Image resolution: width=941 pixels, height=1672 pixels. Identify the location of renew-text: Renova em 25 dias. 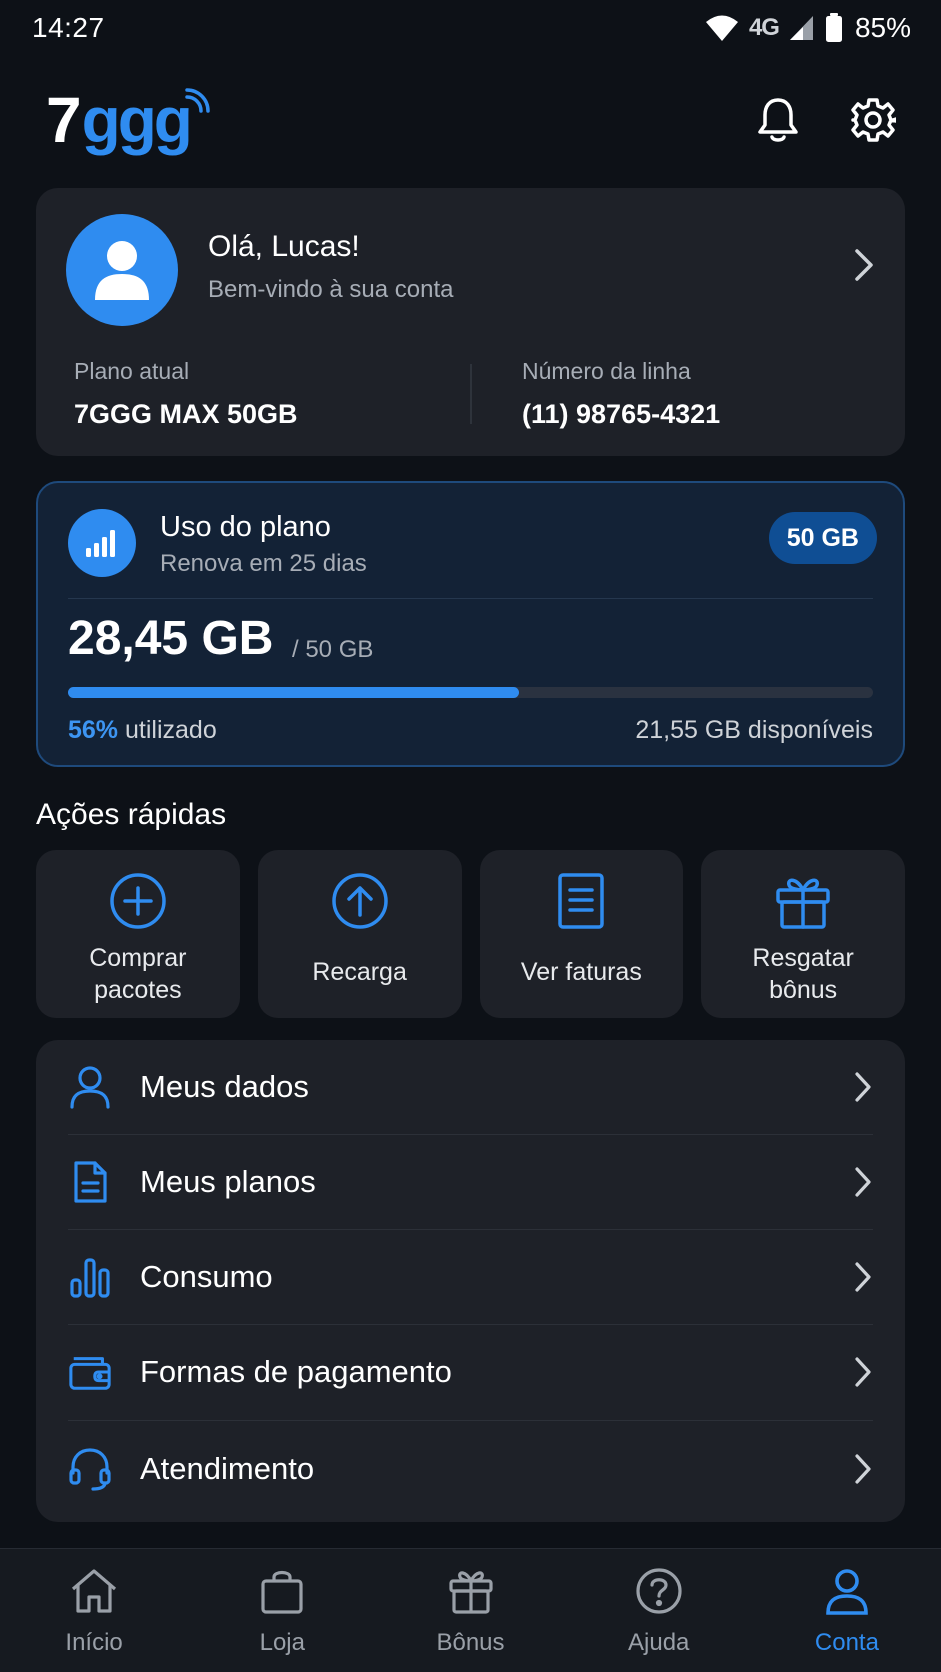
(263, 563).